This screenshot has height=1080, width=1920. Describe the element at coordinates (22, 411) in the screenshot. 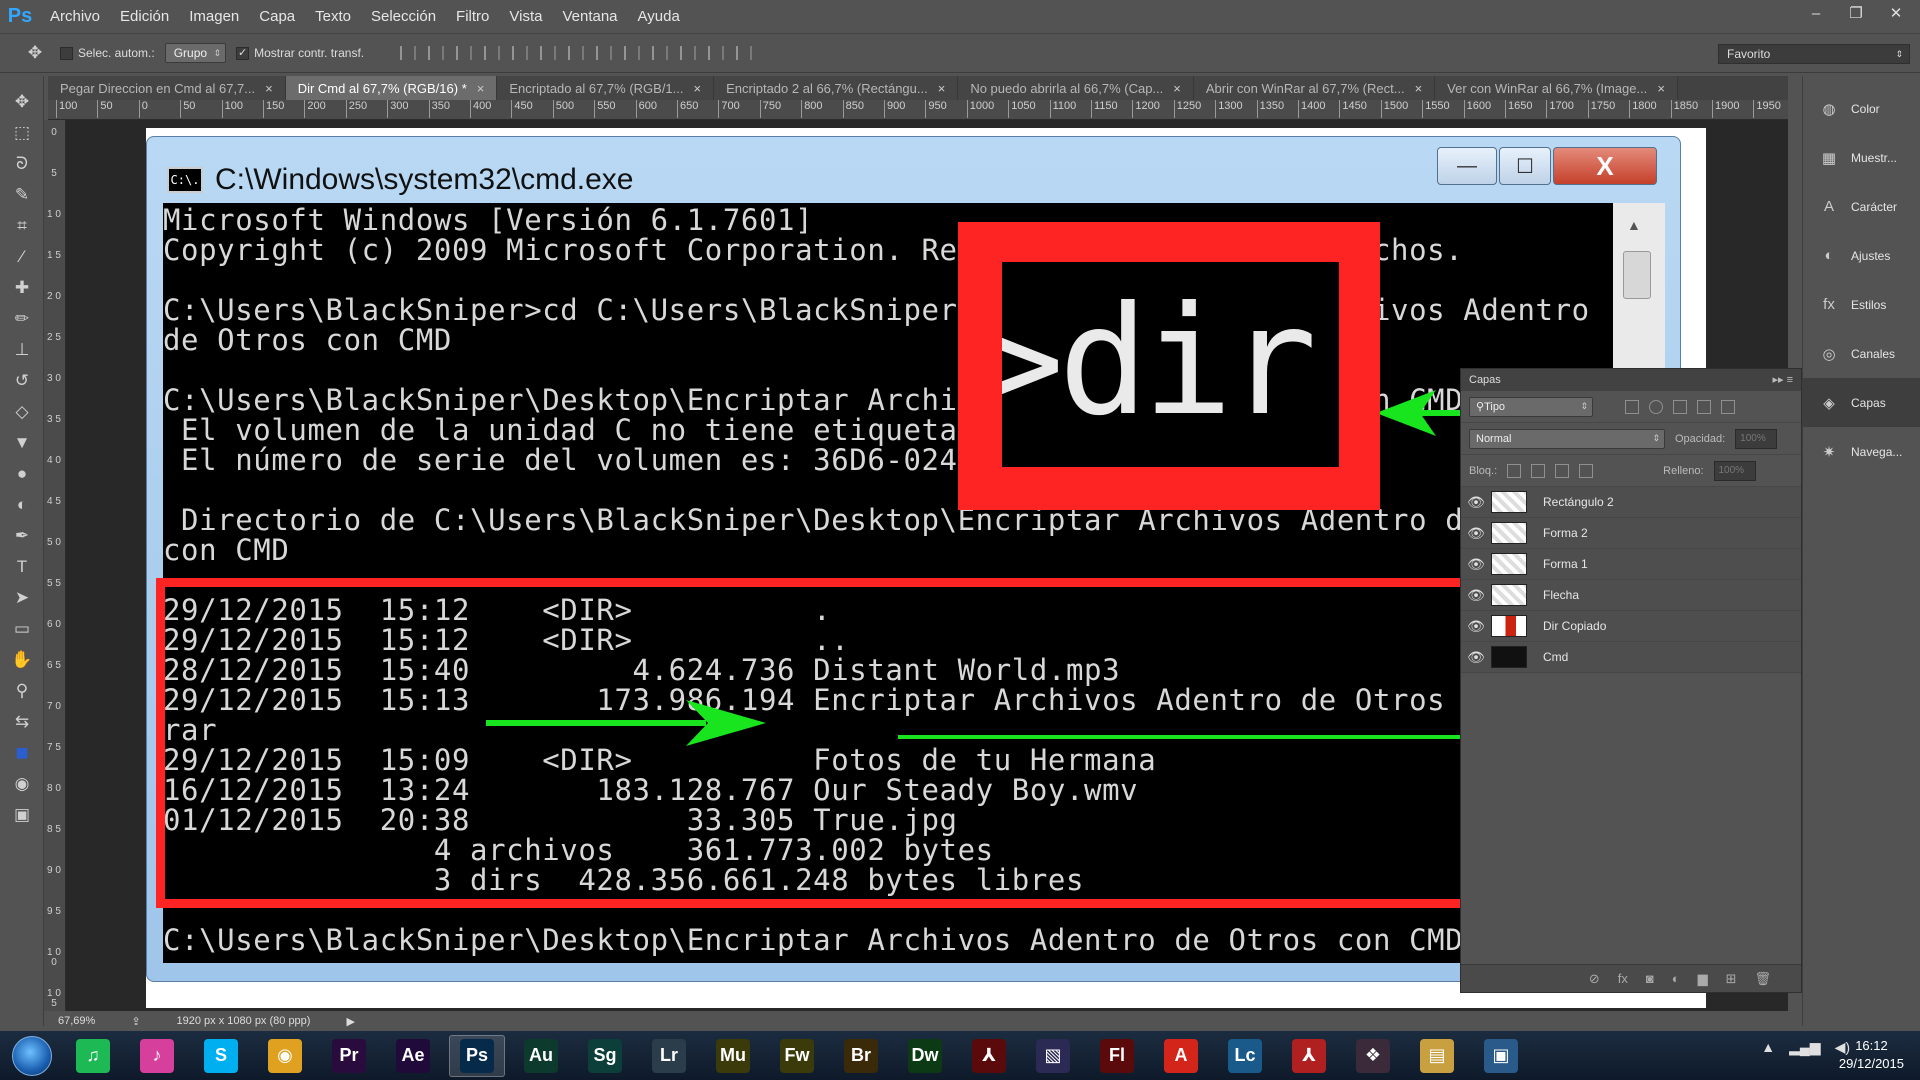

I see `eraser-tool-icon: ◇` at that location.